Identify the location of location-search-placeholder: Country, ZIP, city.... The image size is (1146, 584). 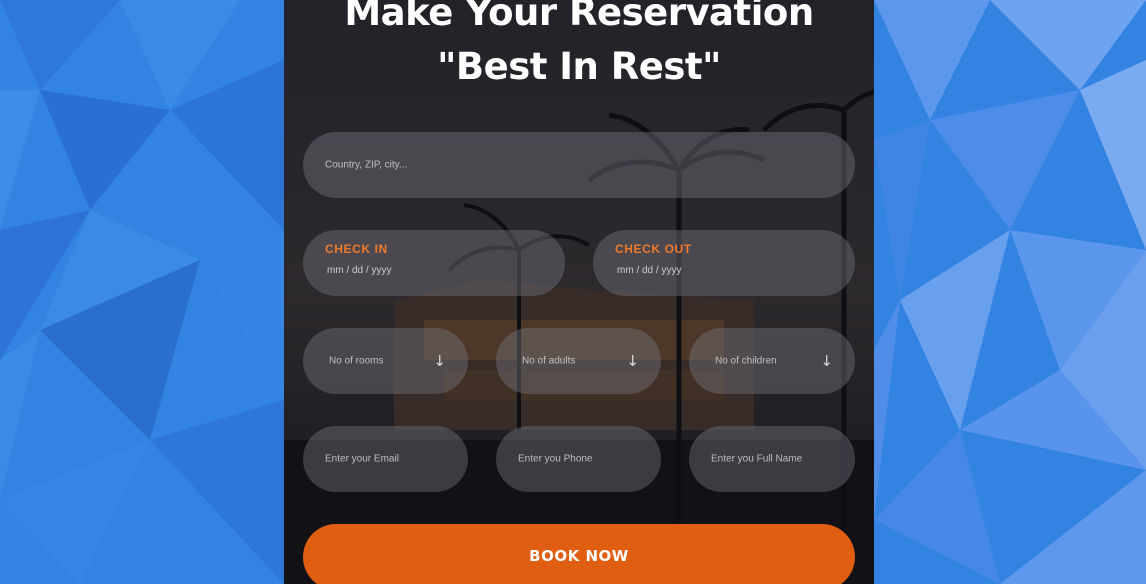
(366, 165).